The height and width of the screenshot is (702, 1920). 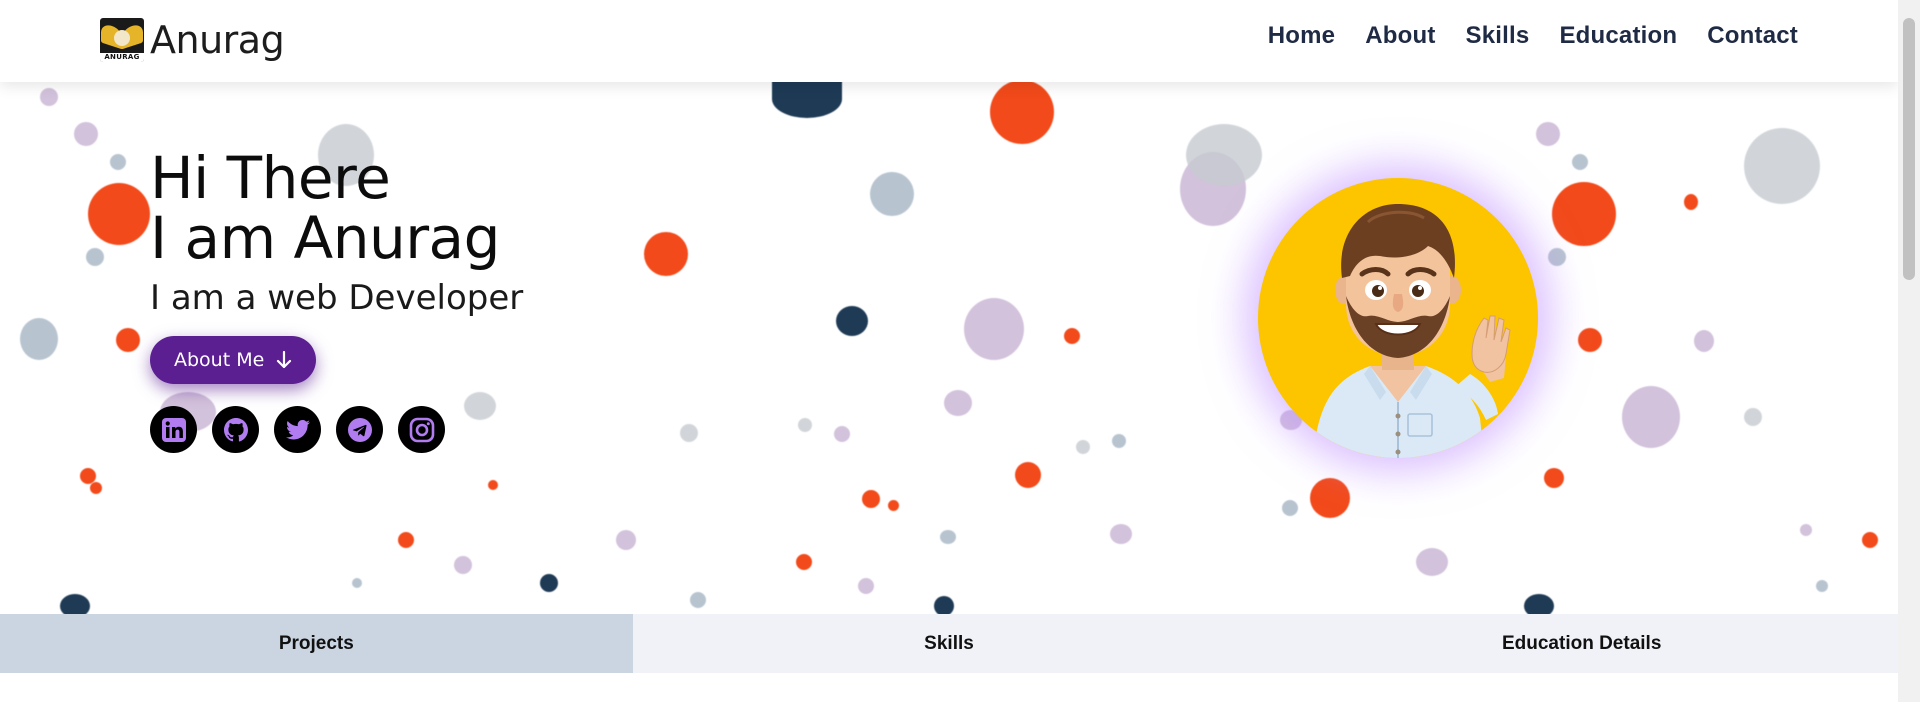 What do you see at coordinates (1752, 36) in the screenshot?
I see `nav-item-contact: Contact` at bounding box center [1752, 36].